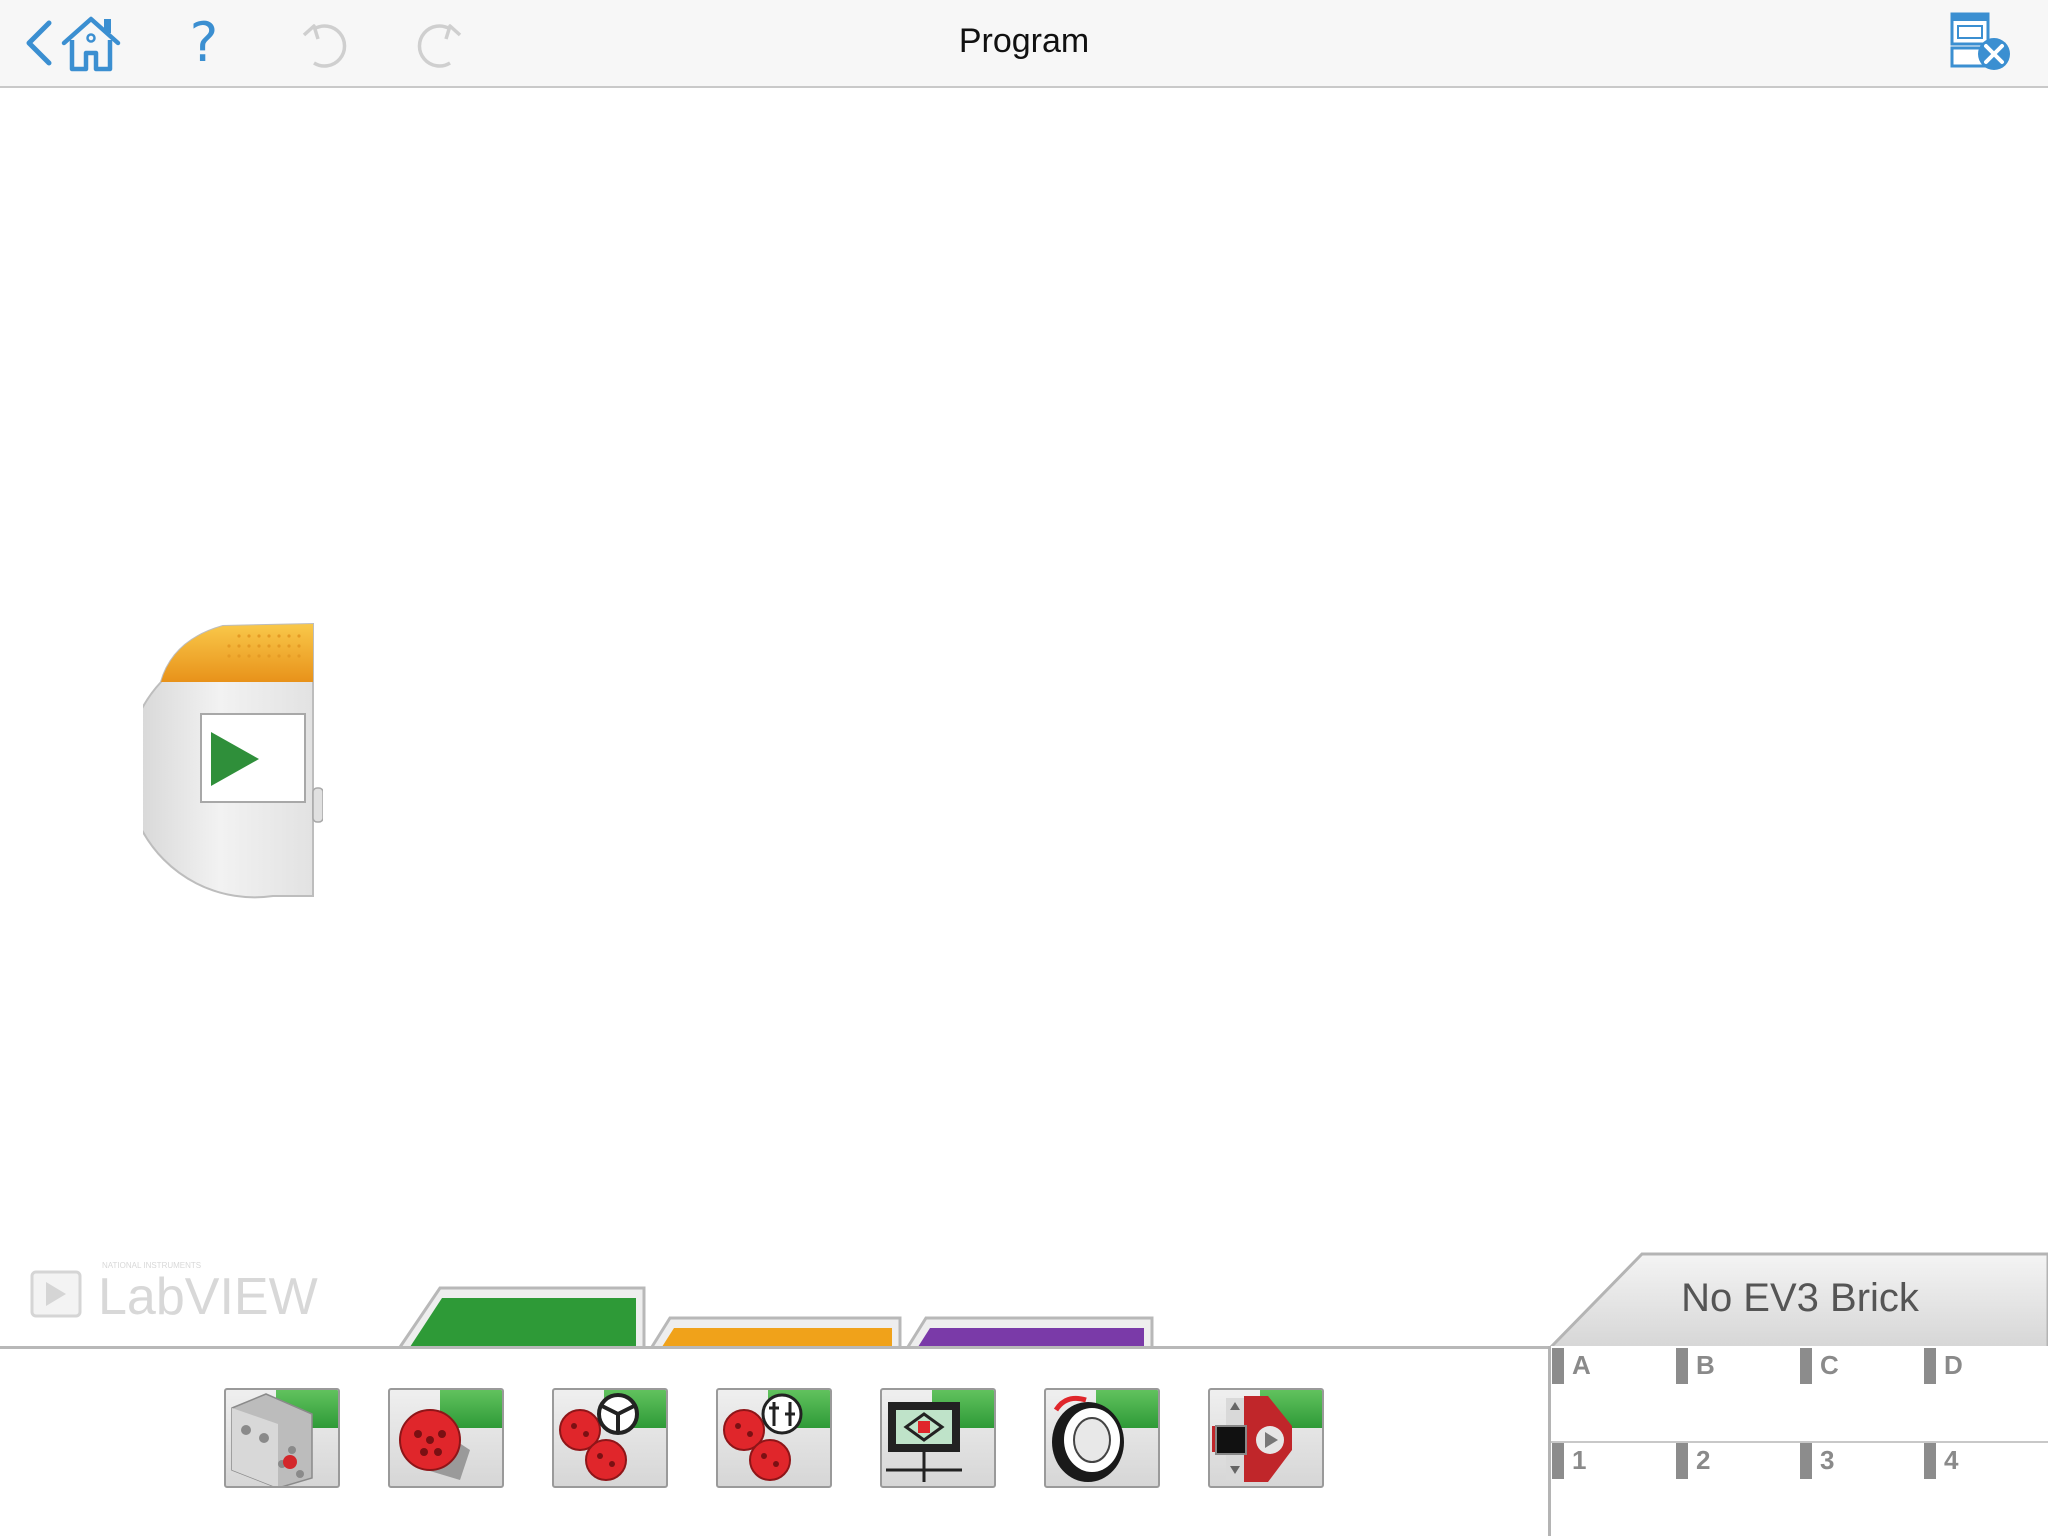 The width and height of the screenshot is (2048, 1536). What do you see at coordinates (434, 1444) in the screenshot?
I see `large-motor-icon` at bounding box center [434, 1444].